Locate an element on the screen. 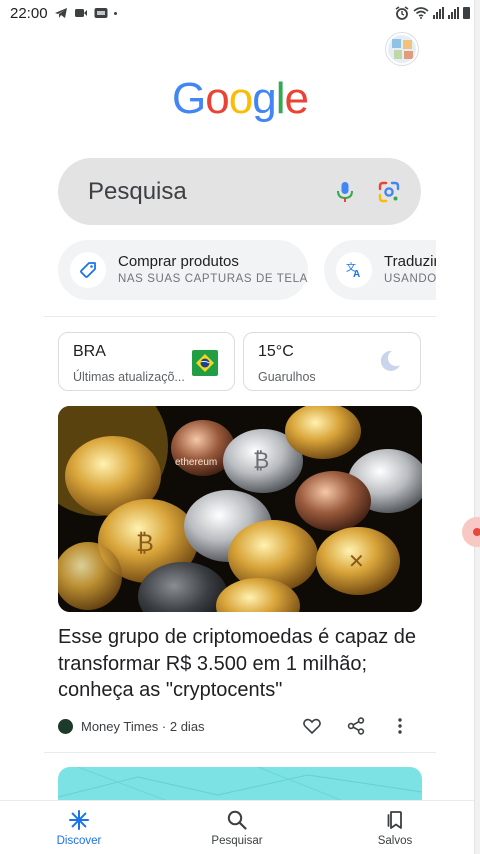 Image resolution: width=480 pixels, height=854 pixels. brazil-flag-icon is located at coordinates (205, 363).